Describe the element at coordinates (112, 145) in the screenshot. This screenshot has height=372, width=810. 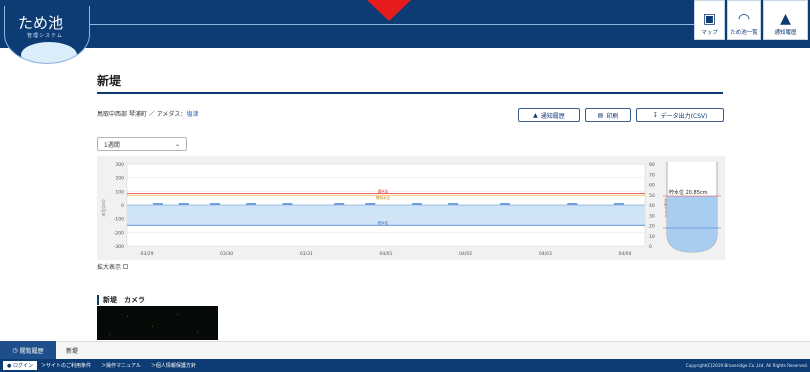
I see `period-select-value: 1週間` at that location.